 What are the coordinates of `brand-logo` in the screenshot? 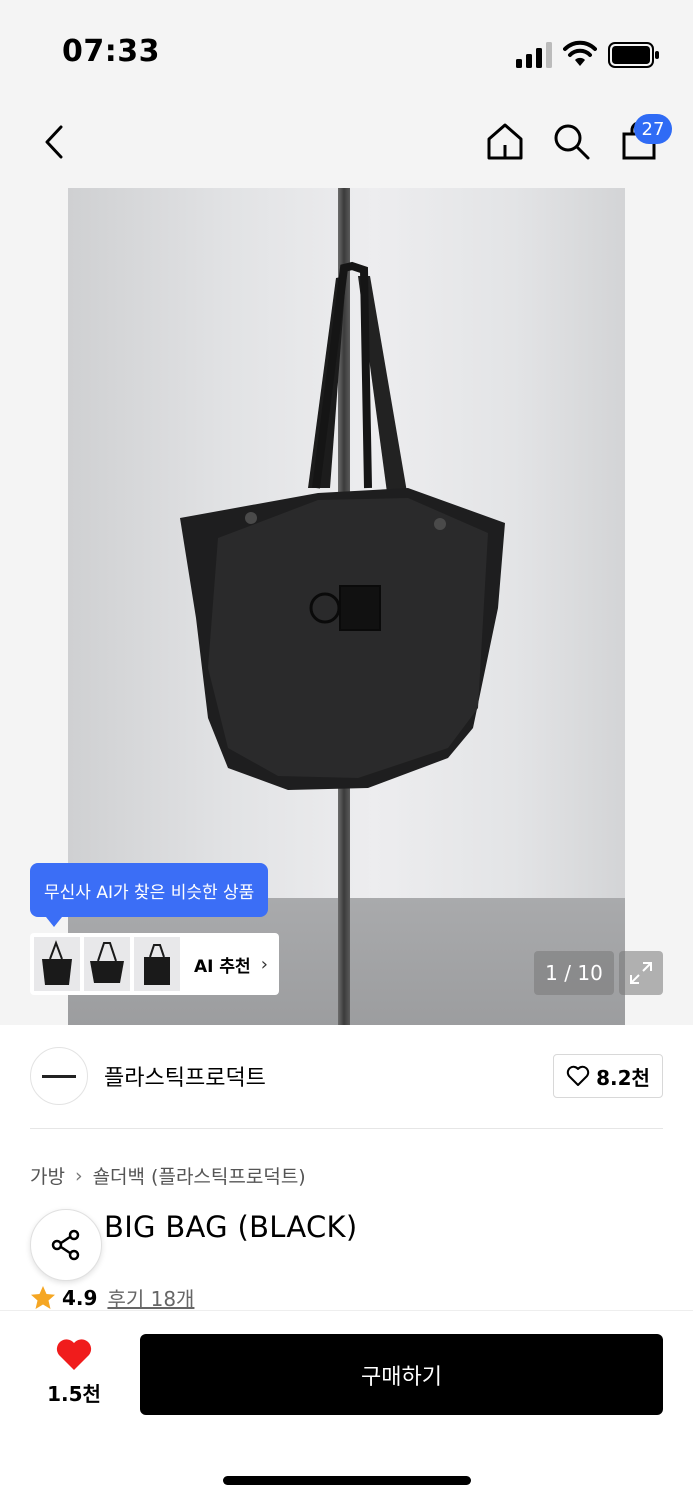 It's located at (59, 1076).